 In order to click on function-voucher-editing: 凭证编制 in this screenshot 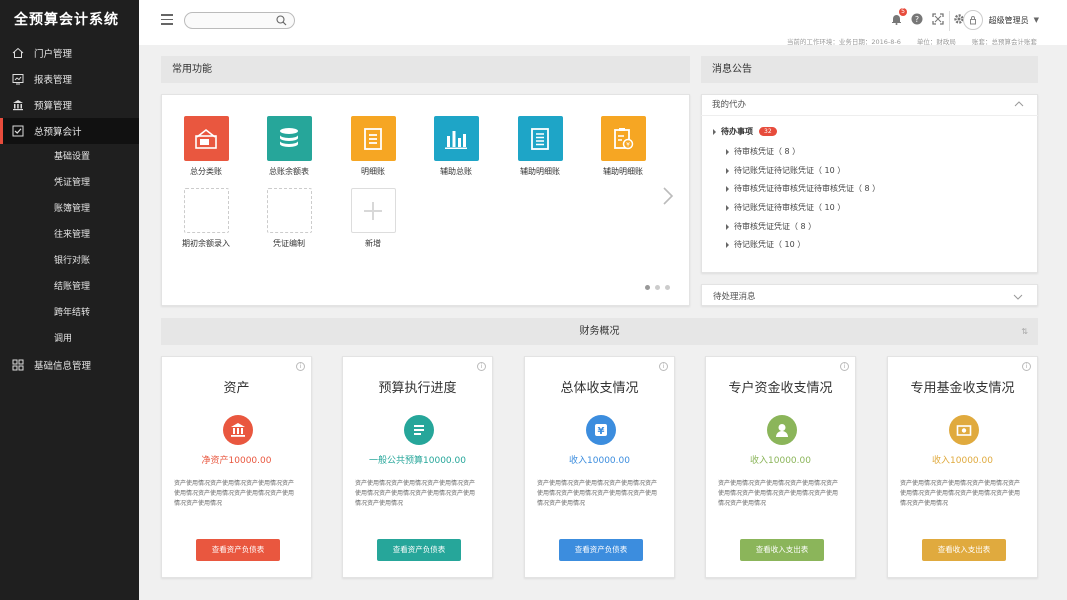, I will do `click(289, 218)`.